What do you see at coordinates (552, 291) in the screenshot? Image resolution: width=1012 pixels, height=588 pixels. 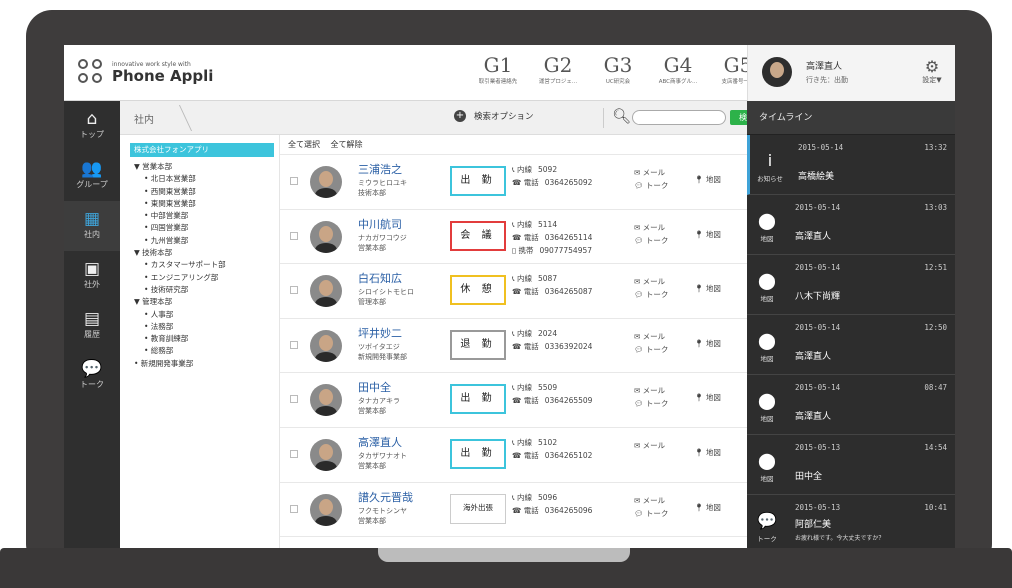 I see `telephone-line: ☎︎ 電話 0364265087` at bounding box center [552, 291].